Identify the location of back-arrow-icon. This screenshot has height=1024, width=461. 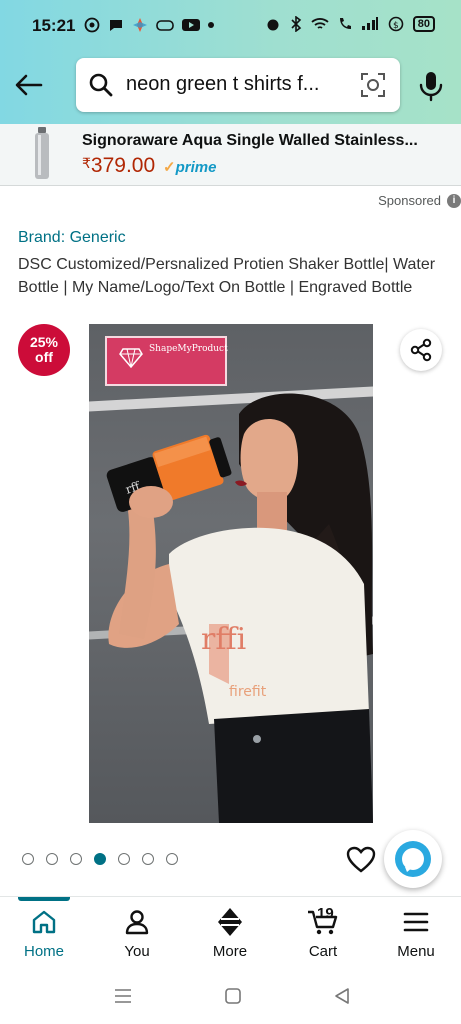
(29, 85).